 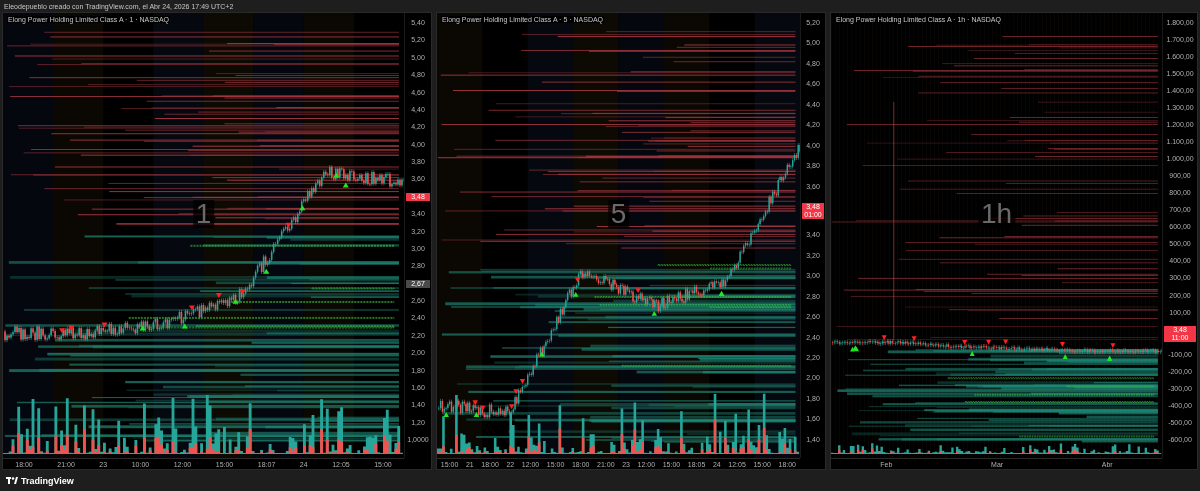 I want to click on interval-watermark: 1h, so click(x=996, y=213).